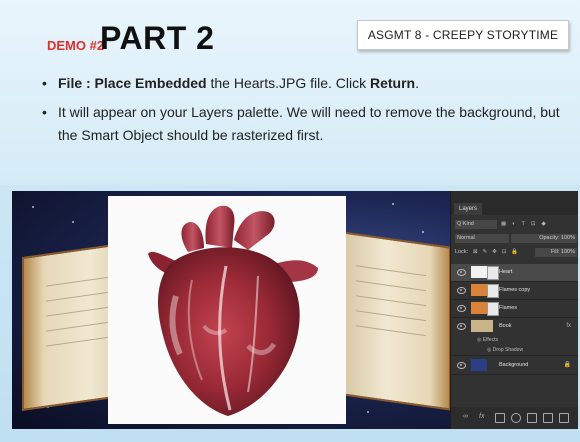 This screenshot has width=580, height=442. I want to click on page-title: PART 2, so click(157, 38).